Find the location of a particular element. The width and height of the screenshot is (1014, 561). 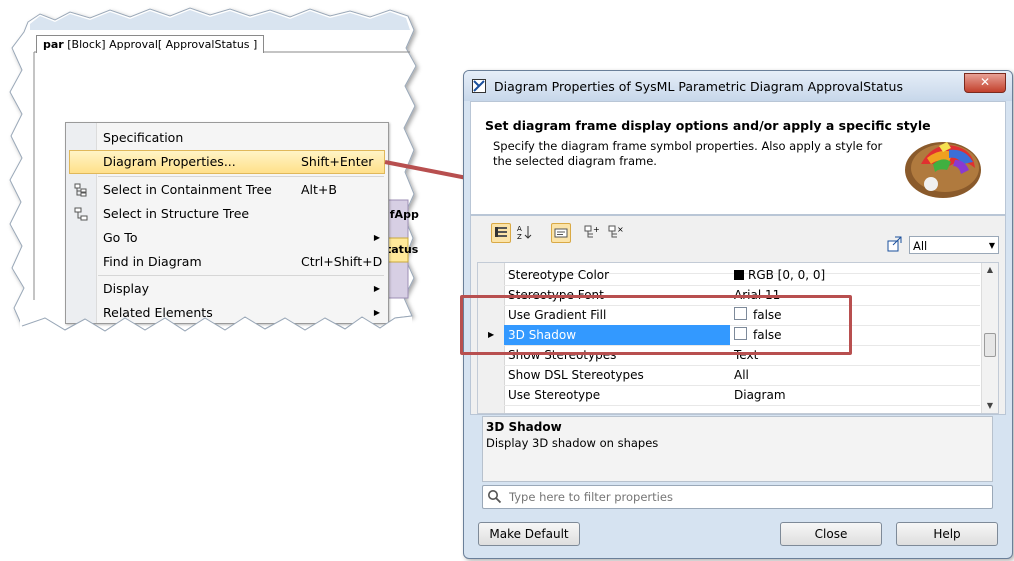

containment-tree-icon is located at coordinates (80, 190).